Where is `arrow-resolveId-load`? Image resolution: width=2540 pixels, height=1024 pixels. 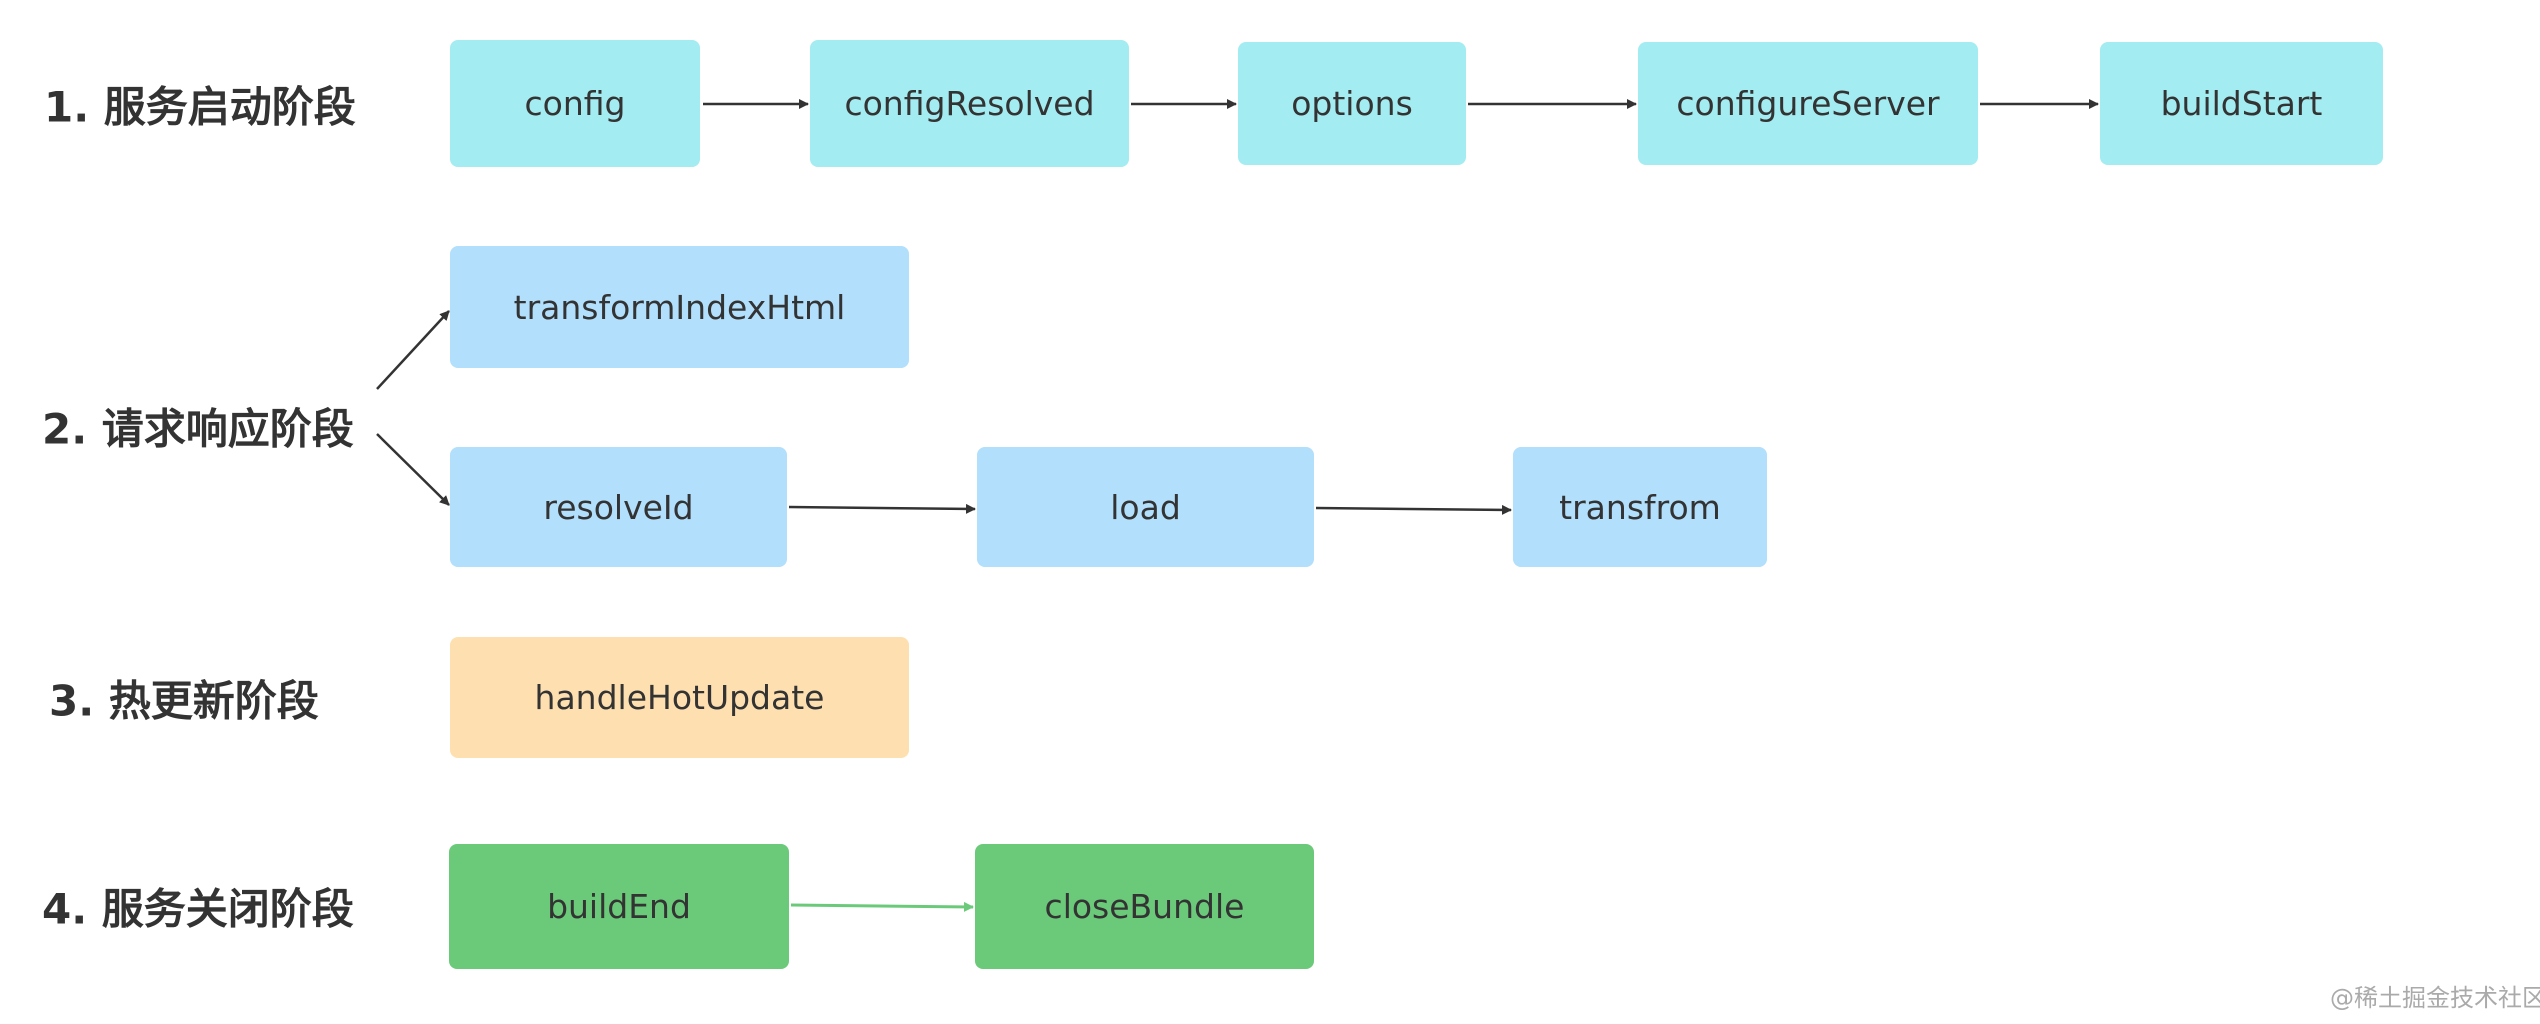
arrow-resolveId-load is located at coordinates (882, 508).